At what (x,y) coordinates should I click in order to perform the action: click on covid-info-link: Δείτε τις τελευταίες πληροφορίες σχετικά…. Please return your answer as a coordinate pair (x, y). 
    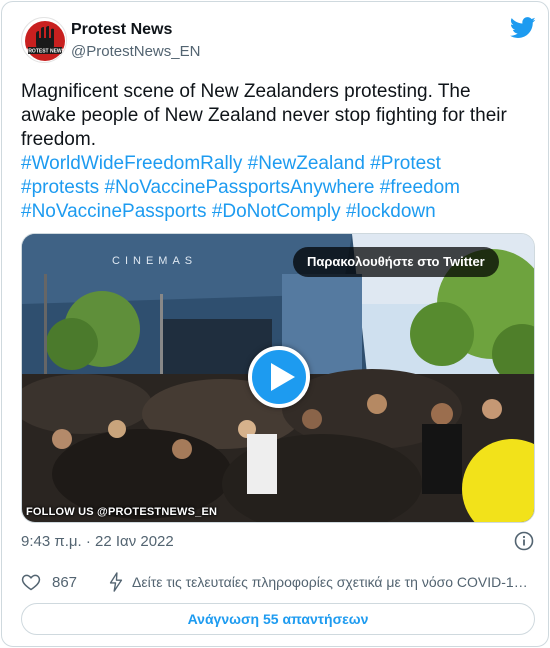
    Looking at the image, I should click on (333, 582).